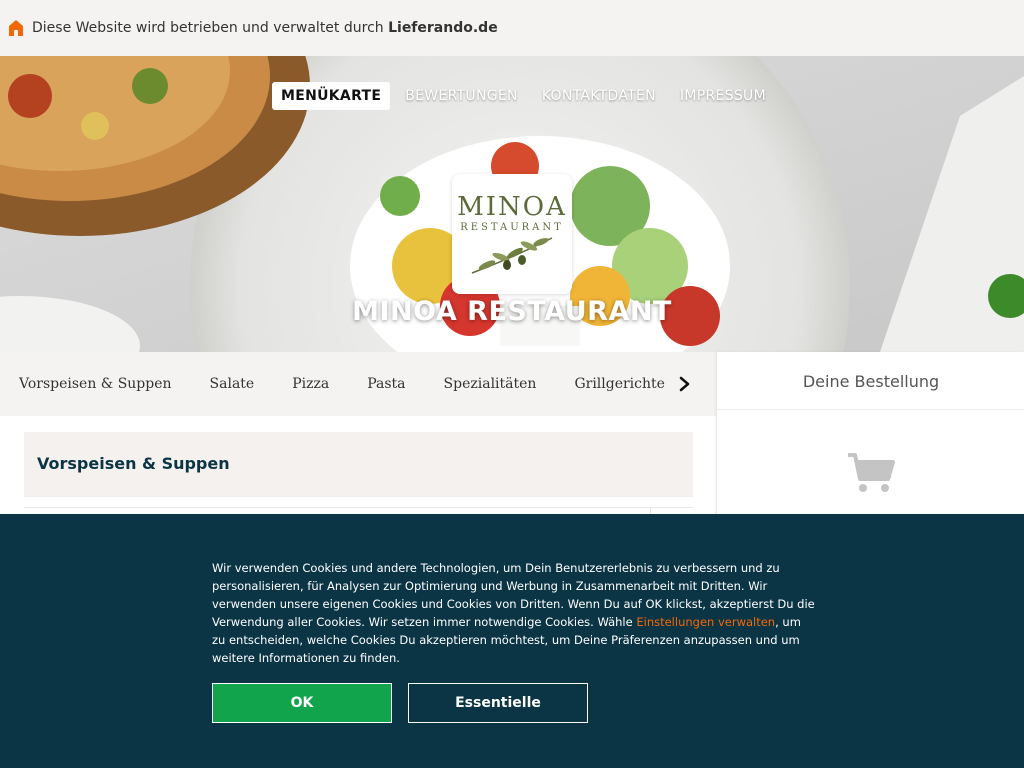  Describe the element at coordinates (870, 409) in the screenshot. I see `order-divider` at that location.